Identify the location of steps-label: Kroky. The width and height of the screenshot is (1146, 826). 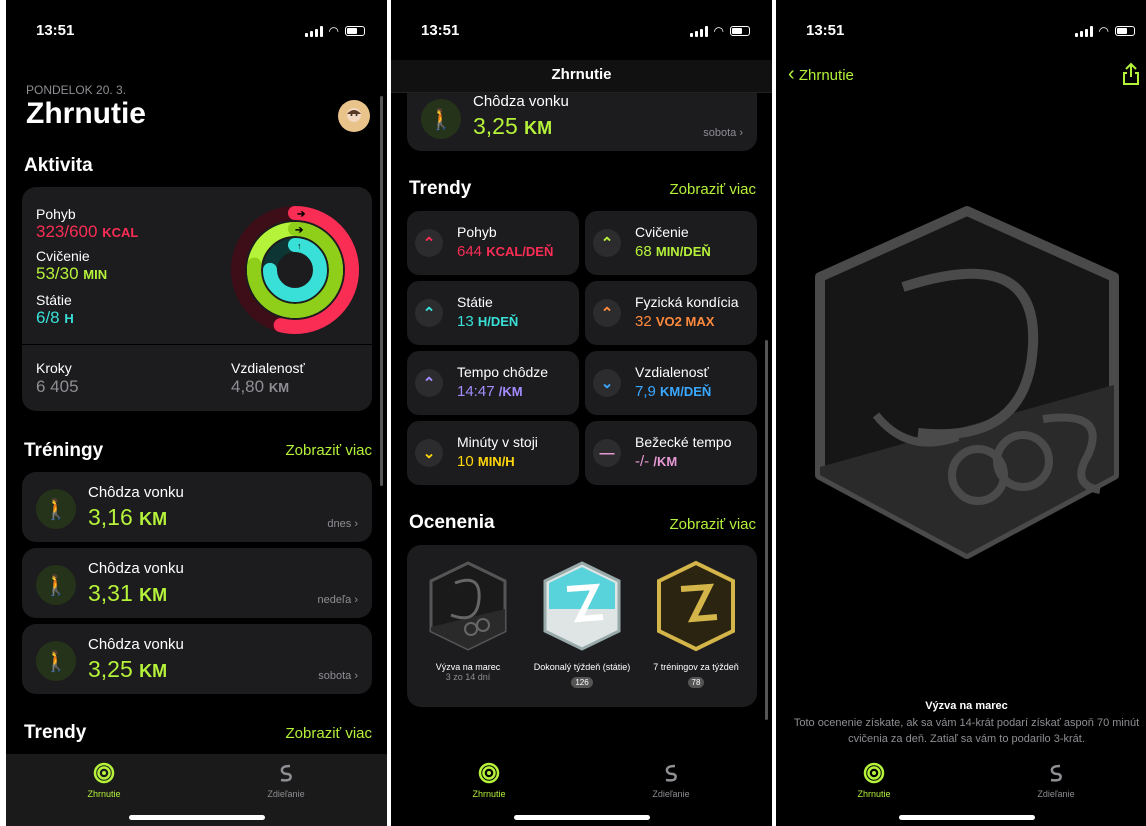
(54, 368).